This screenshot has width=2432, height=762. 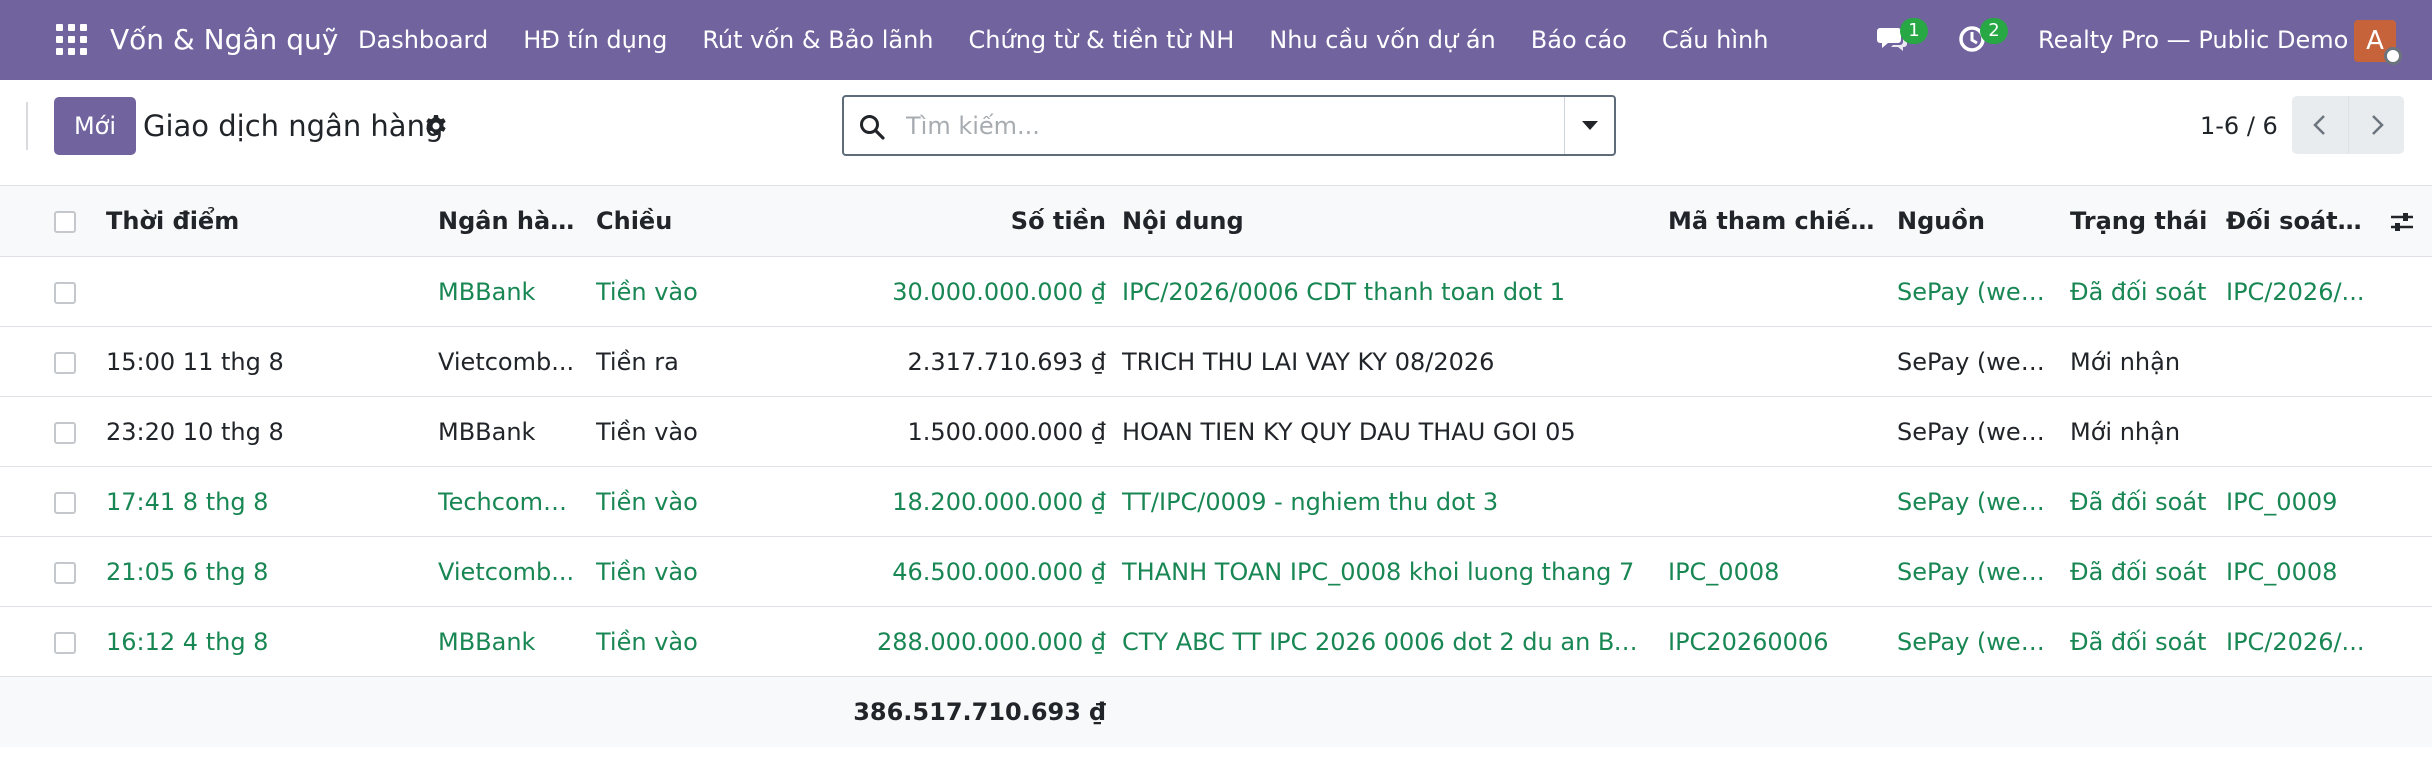 What do you see at coordinates (1579, 40) in the screenshot?
I see `menu-item-reports: Báo cáo` at bounding box center [1579, 40].